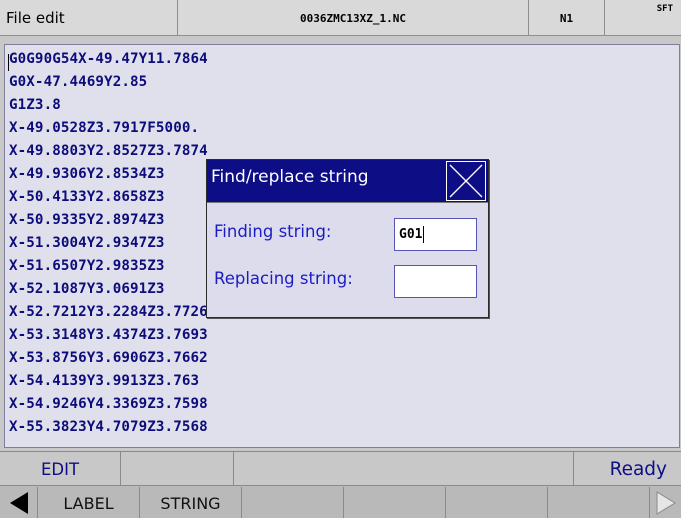 Image resolution: width=681 pixels, height=518 pixels. I want to click on code-line: X-51.6507Y2.9835Z3, so click(87, 266).